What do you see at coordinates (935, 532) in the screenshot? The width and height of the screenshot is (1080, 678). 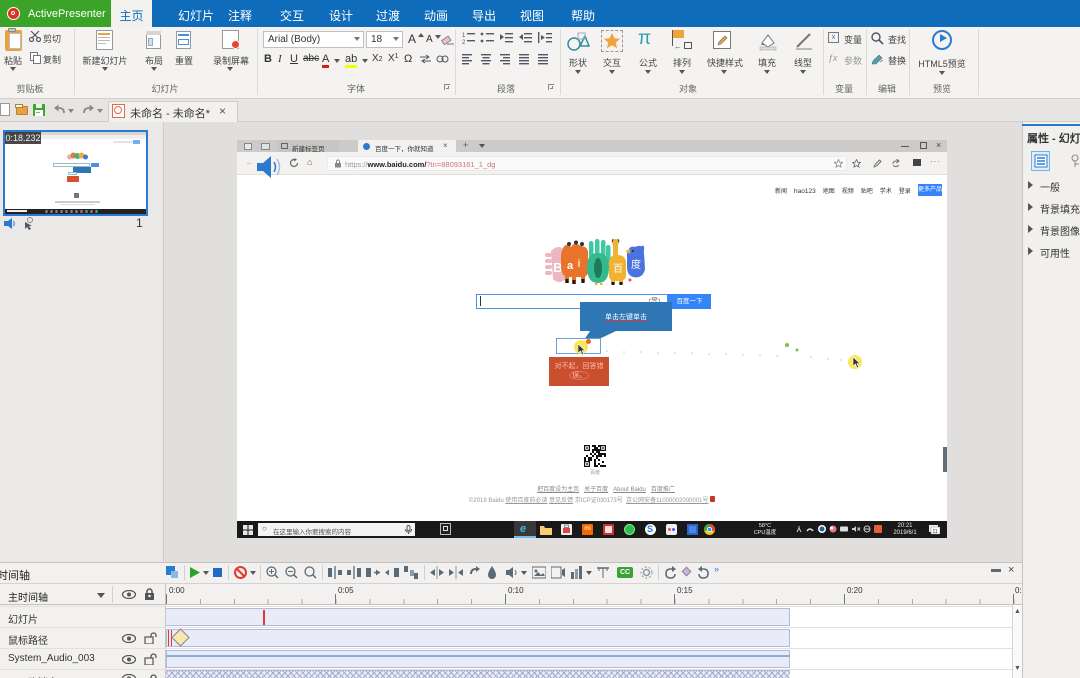 I see `svg-text: 11` at bounding box center [935, 532].